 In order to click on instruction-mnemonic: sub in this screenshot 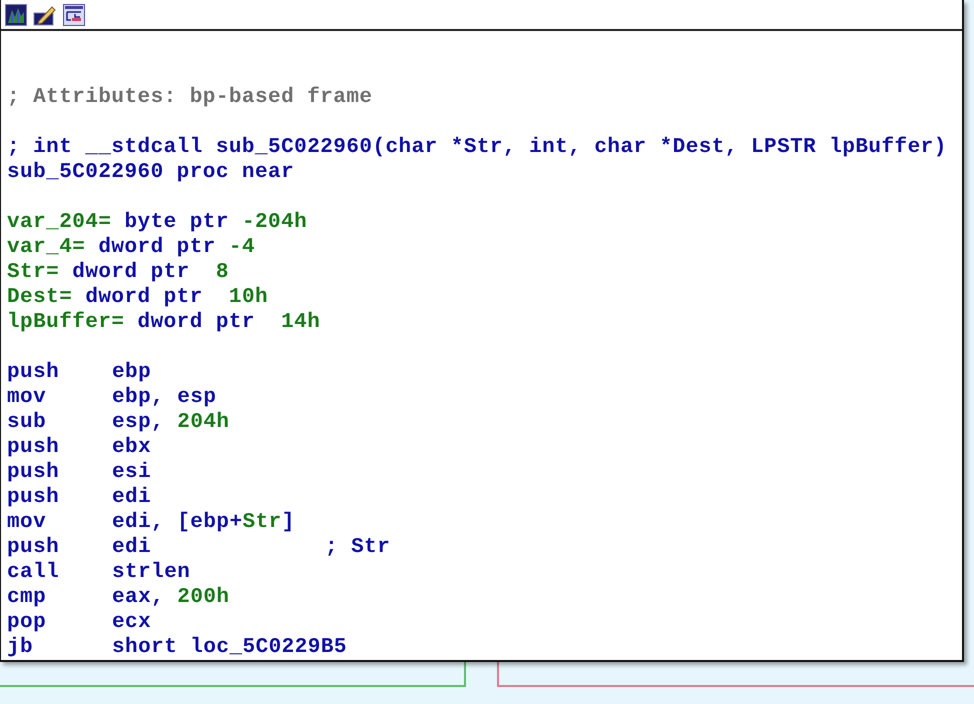, I will do `click(27, 422)`.